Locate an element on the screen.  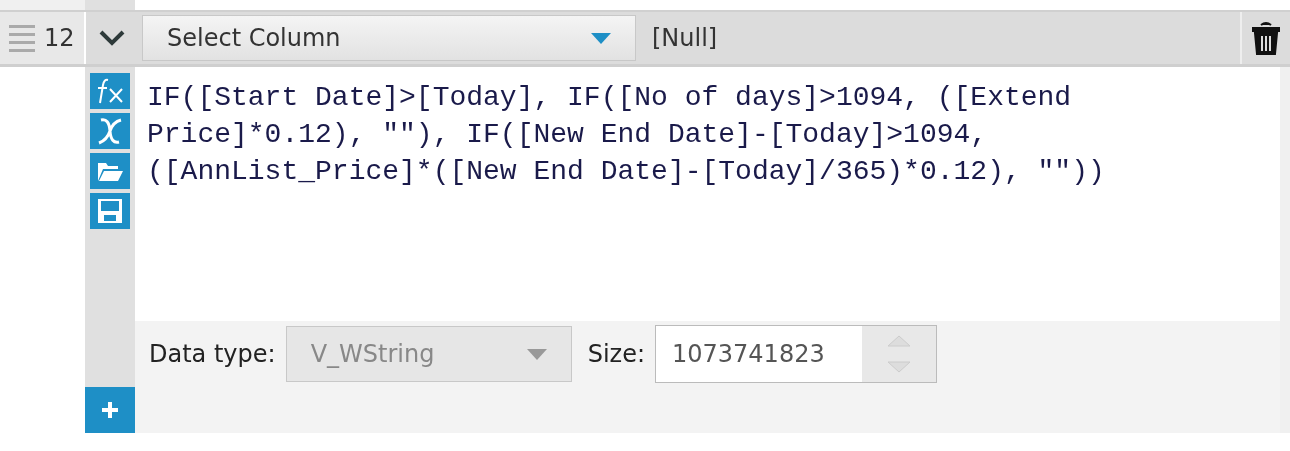
row-number: 12 is located at coordinates (65, 38).